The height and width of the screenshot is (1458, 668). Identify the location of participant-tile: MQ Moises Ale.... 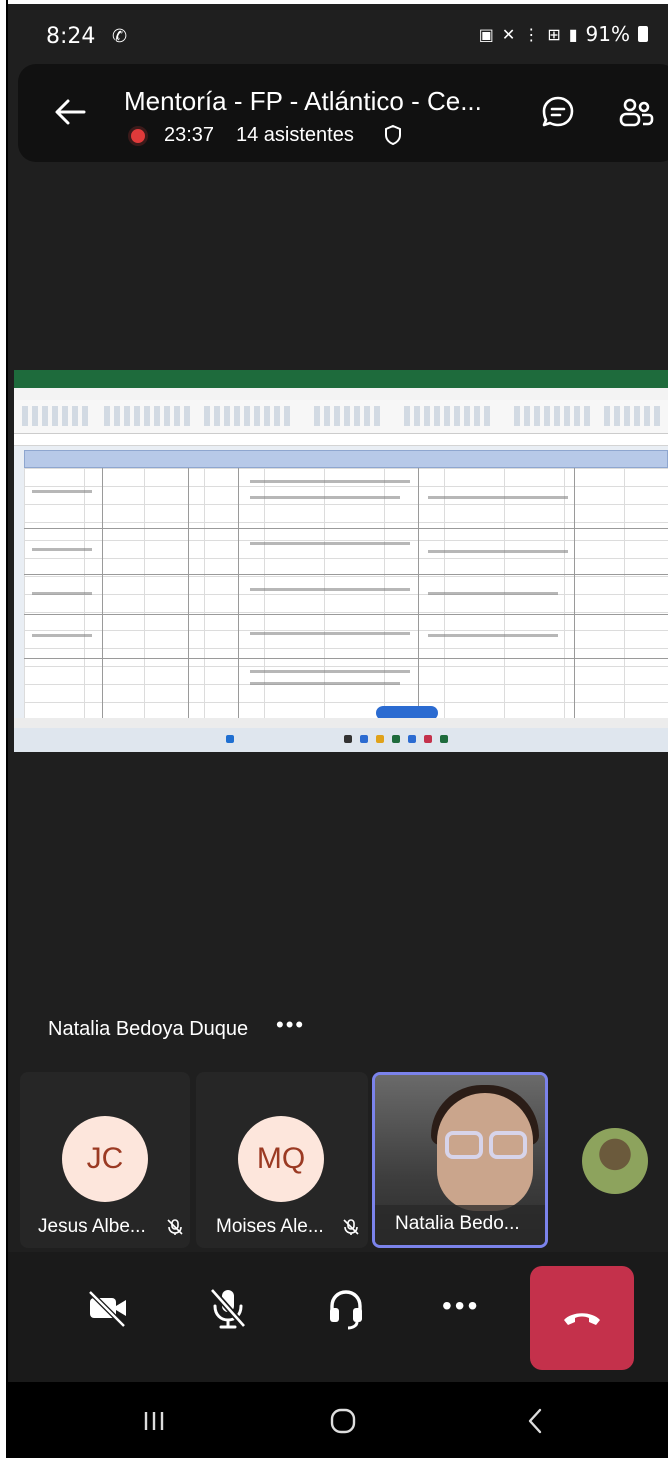
(282, 1160).